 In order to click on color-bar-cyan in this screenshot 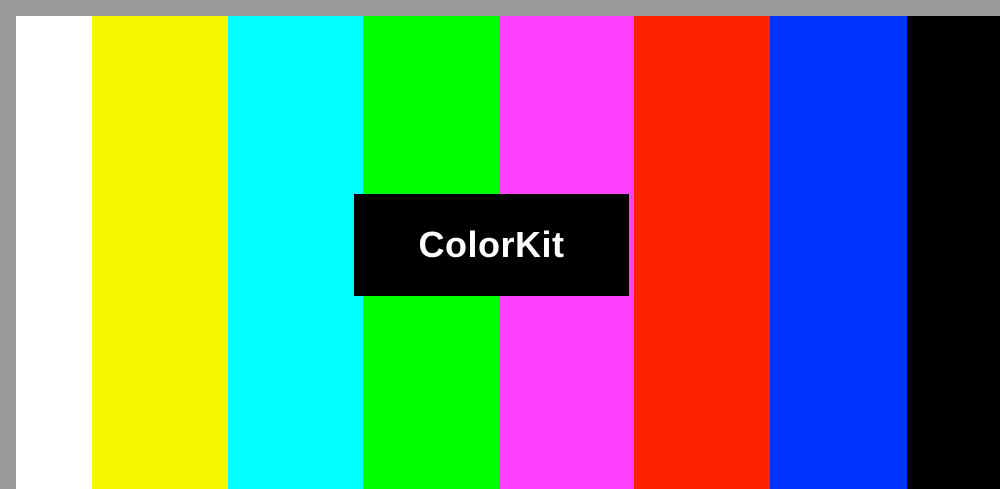, I will do `click(295, 252)`.